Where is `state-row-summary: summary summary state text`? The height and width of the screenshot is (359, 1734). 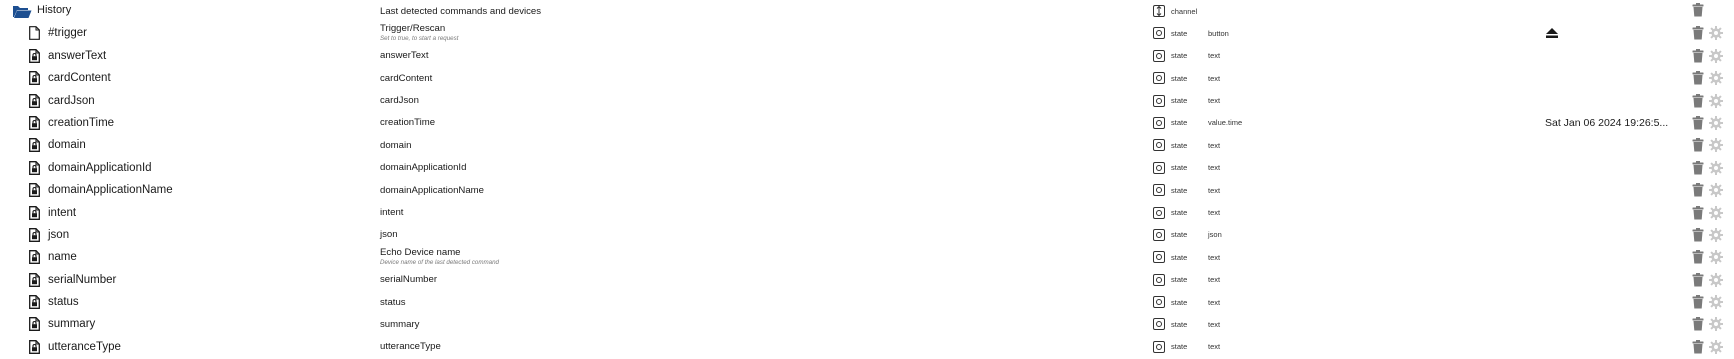 state-row-summary: summary summary state text is located at coordinates (867, 324).